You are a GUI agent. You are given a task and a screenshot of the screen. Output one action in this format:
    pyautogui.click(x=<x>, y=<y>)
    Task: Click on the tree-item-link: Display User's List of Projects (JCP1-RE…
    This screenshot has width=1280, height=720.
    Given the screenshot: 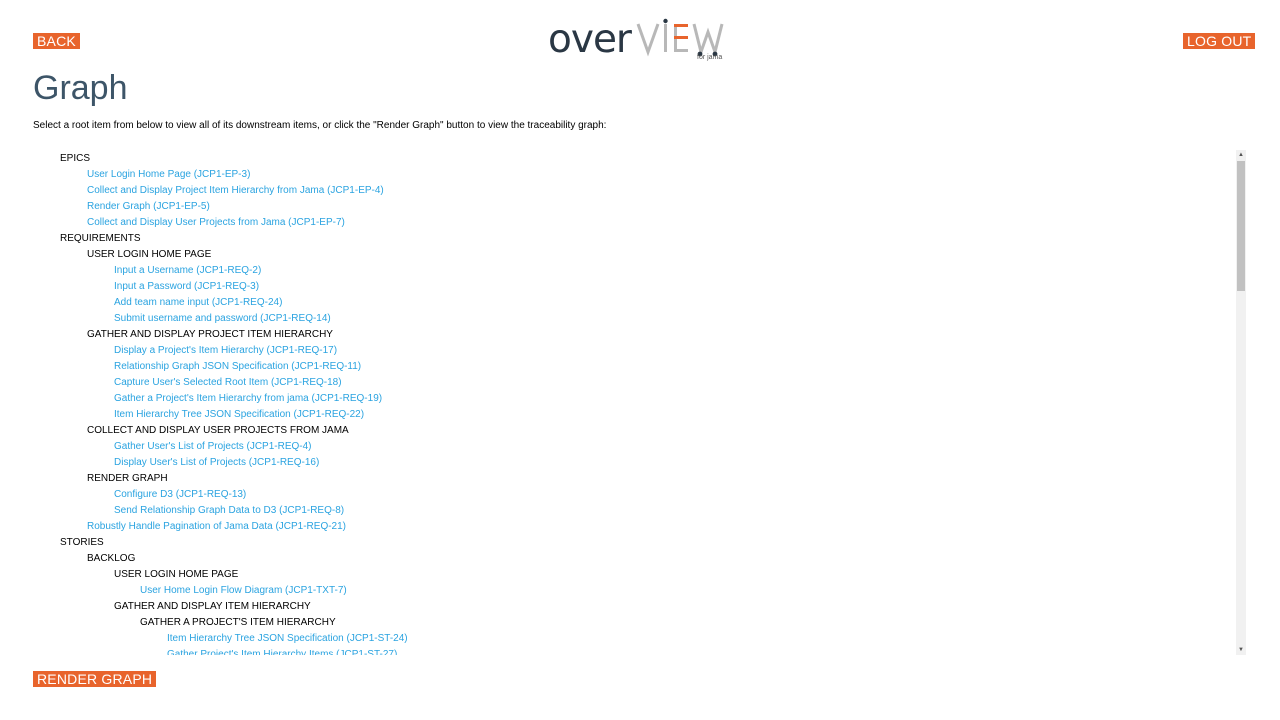 What is the action you would take?
    pyautogui.click(x=648, y=463)
    